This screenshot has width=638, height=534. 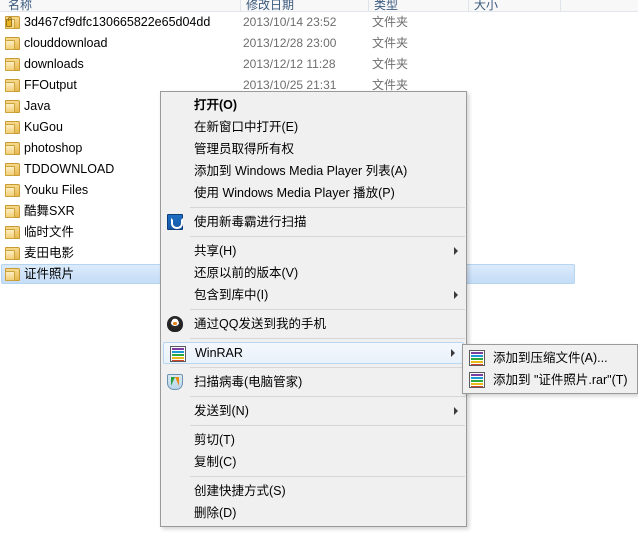 I want to click on file-name: downloads, so click(x=54, y=64).